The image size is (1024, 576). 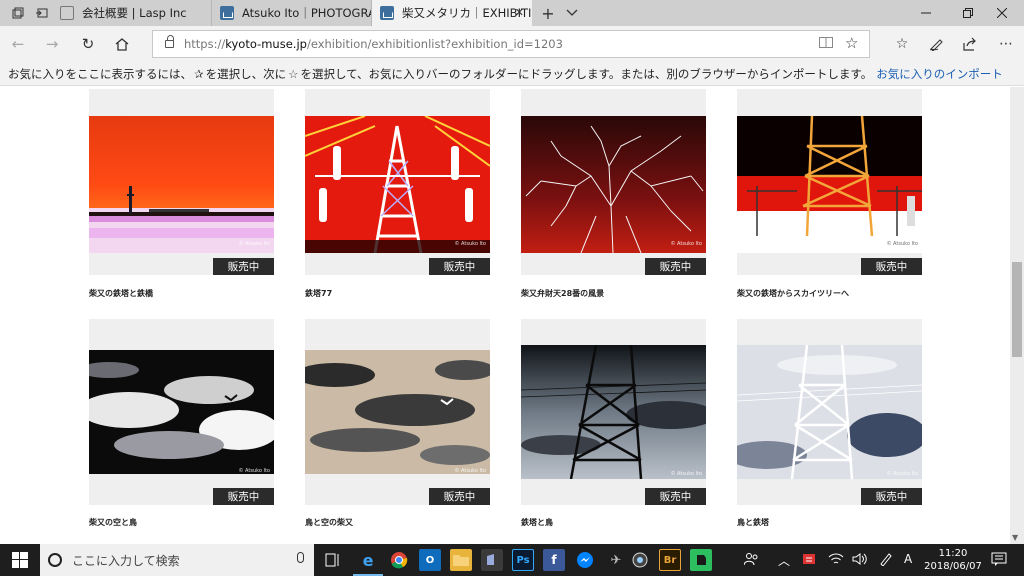 I want to click on pen-notes-icon, so click(x=936, y=44).